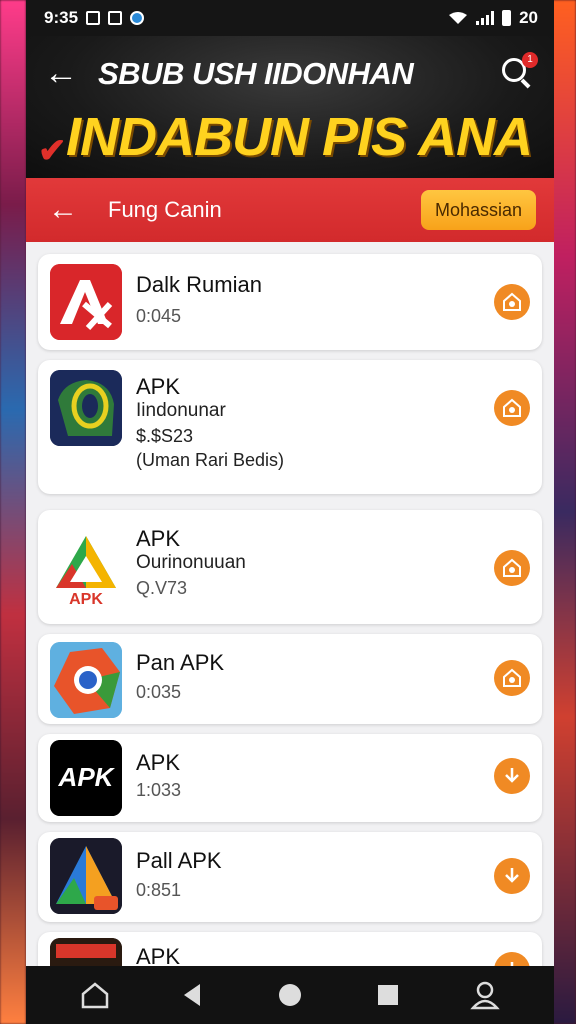 This screenshot has height=1024, width=576. What do you see at coordinates (86, 568) in the screenshot?
I see `apk-triangle-icon: APK` at bounding box center [86, 568].